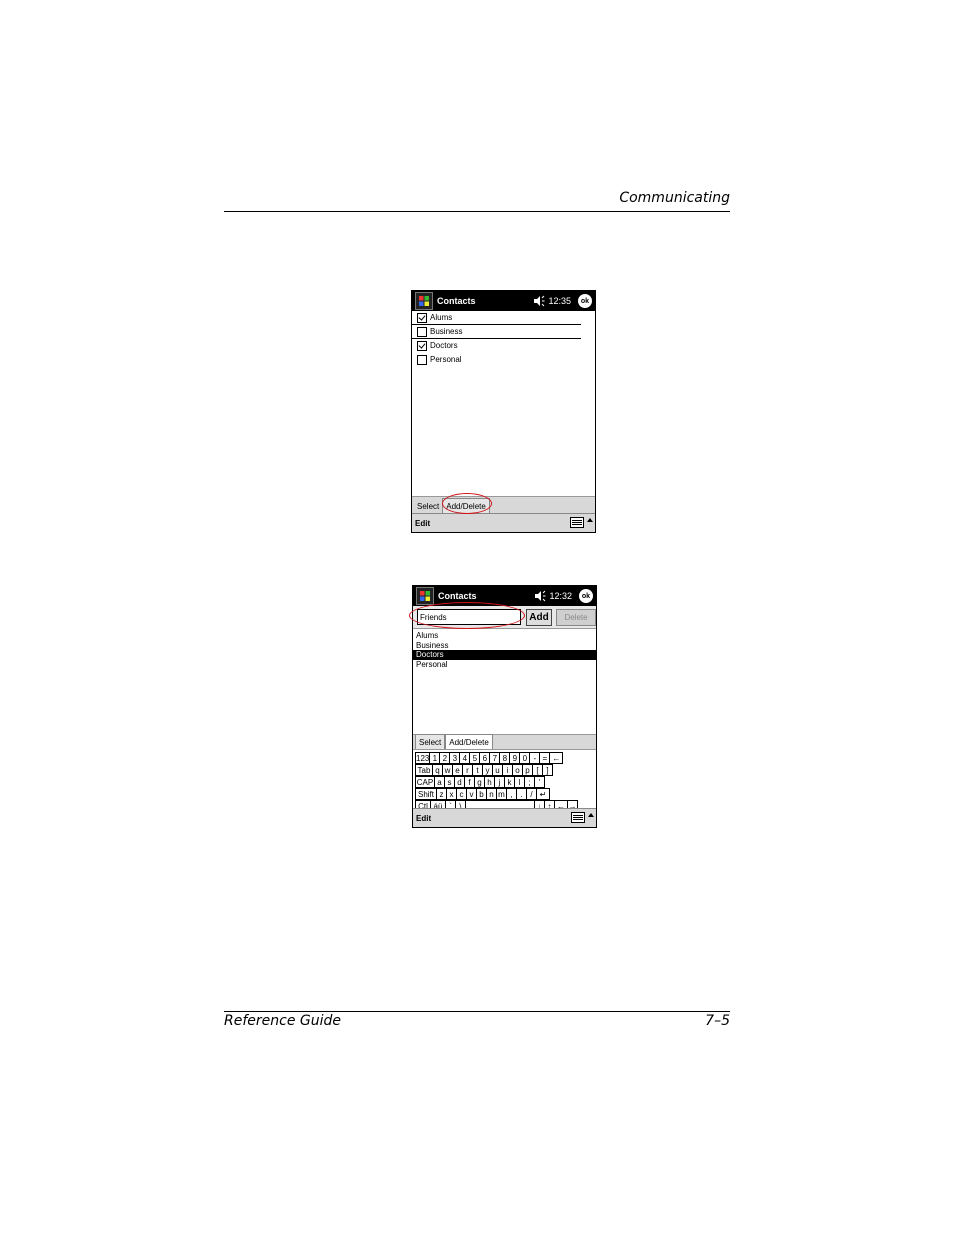 This screenshot has height=1235, width=954. What do you see at coordinates (477, 211) in the screenshot?
I see `header-rule` at bounding box center [477, 211].